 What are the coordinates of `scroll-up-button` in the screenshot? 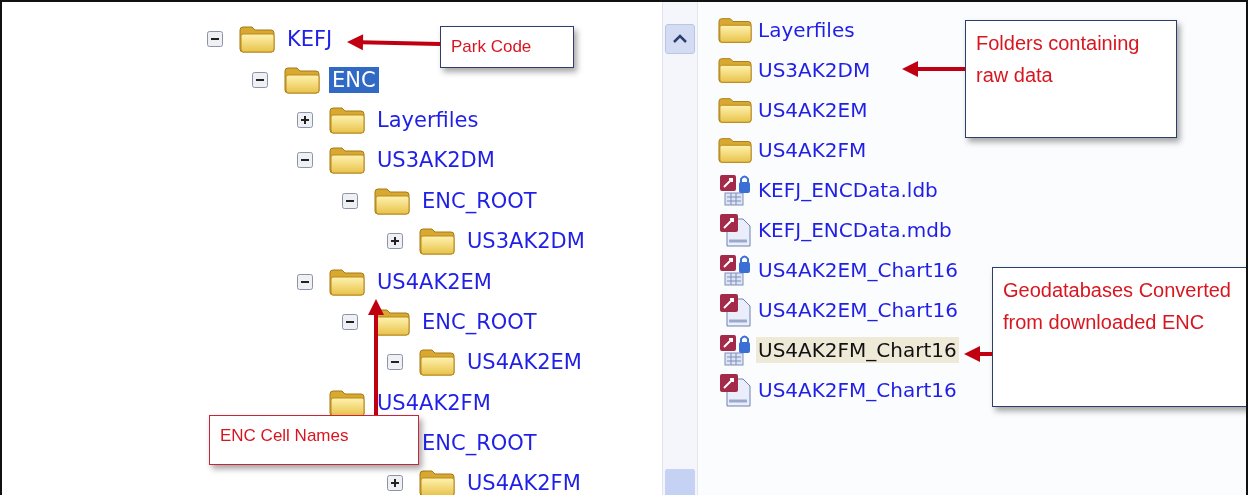 It's located at (680, 39).